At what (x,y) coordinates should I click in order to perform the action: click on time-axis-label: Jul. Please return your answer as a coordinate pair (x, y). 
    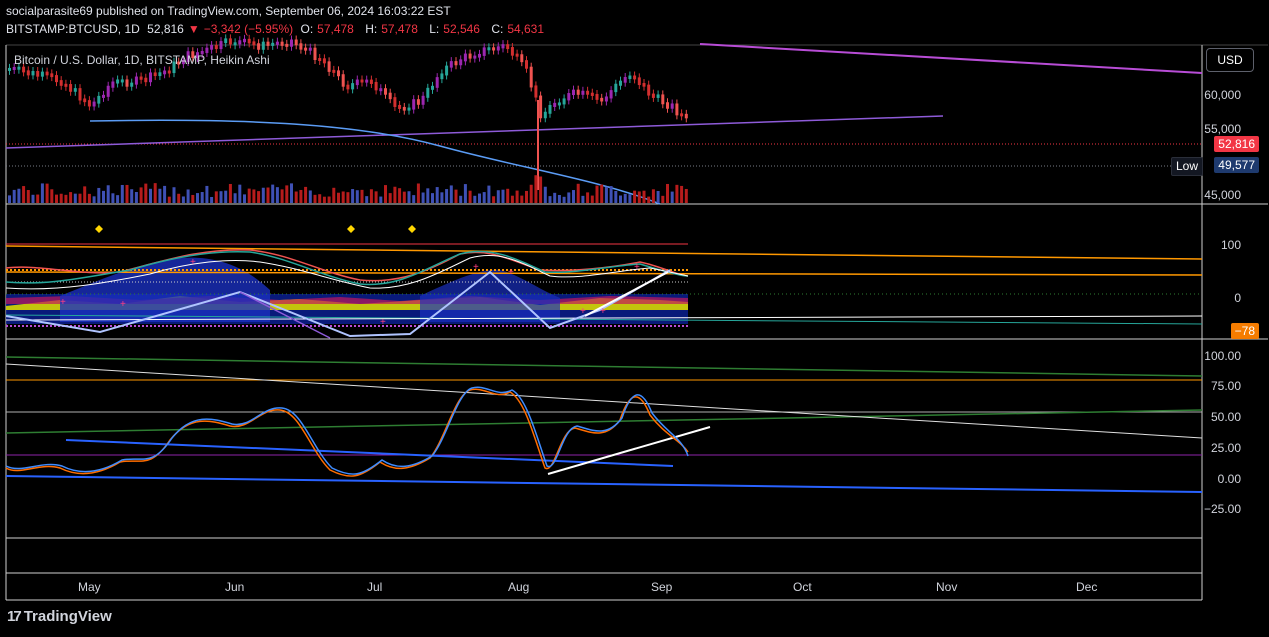
    Looking at the image, I should click on (375, 587).